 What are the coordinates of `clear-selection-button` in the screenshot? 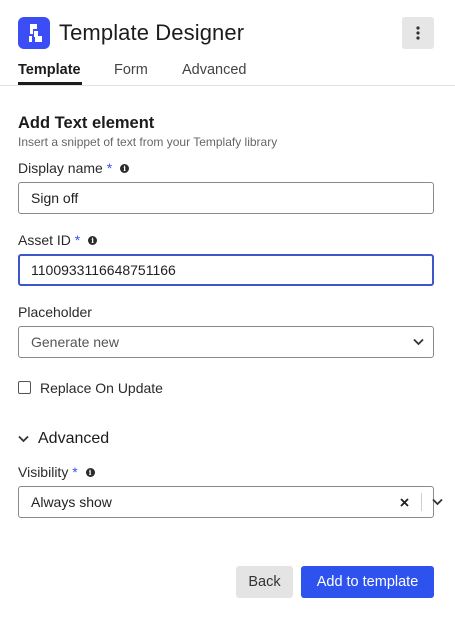 It's located at (400, 502).